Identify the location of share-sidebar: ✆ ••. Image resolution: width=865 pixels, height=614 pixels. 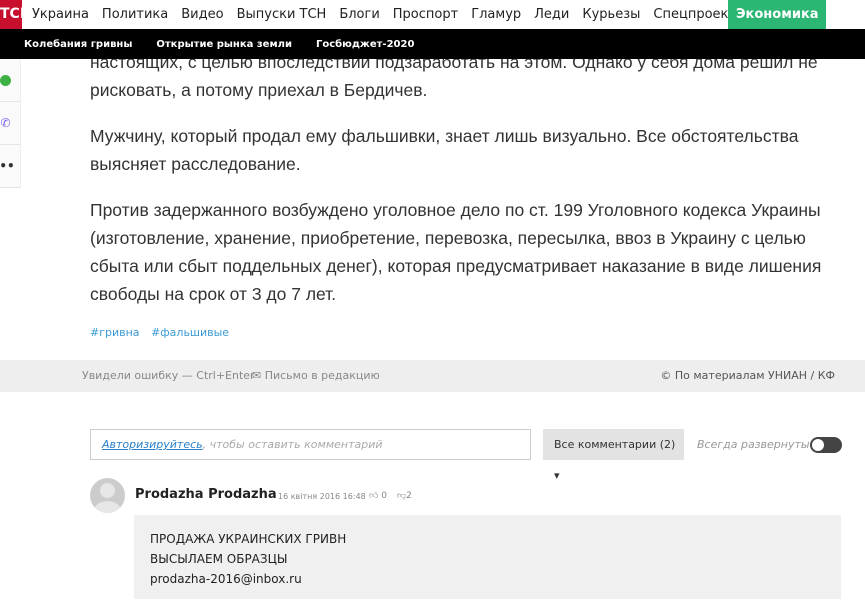
(10, 123).